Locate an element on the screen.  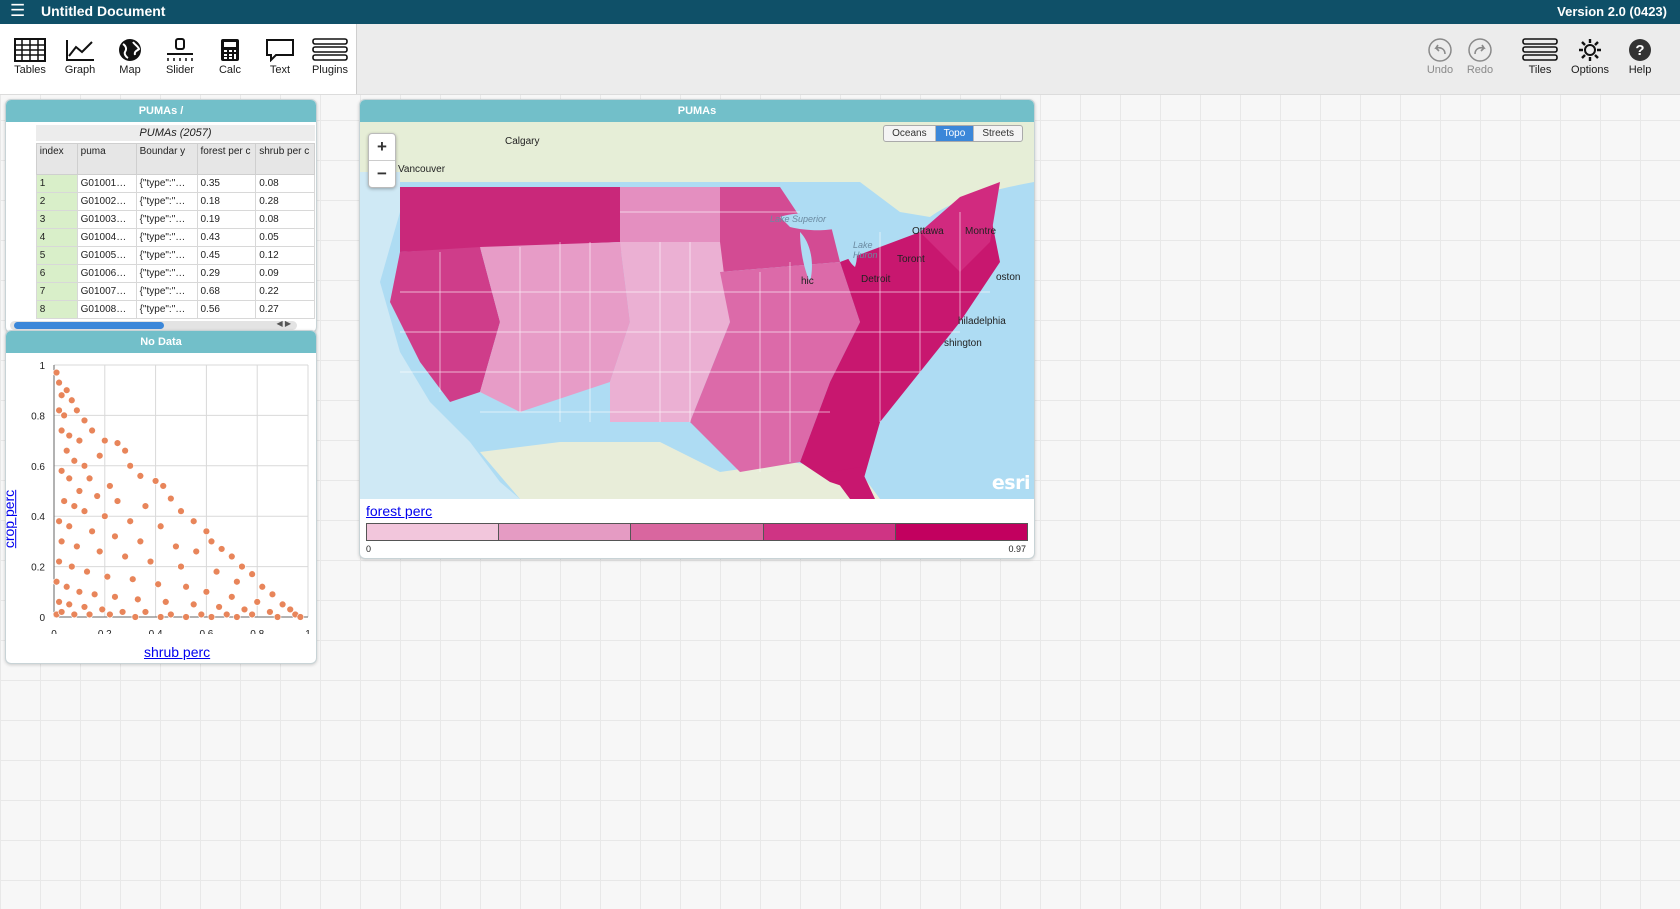
zoom-control: + − is located at coordinates (382, 160).